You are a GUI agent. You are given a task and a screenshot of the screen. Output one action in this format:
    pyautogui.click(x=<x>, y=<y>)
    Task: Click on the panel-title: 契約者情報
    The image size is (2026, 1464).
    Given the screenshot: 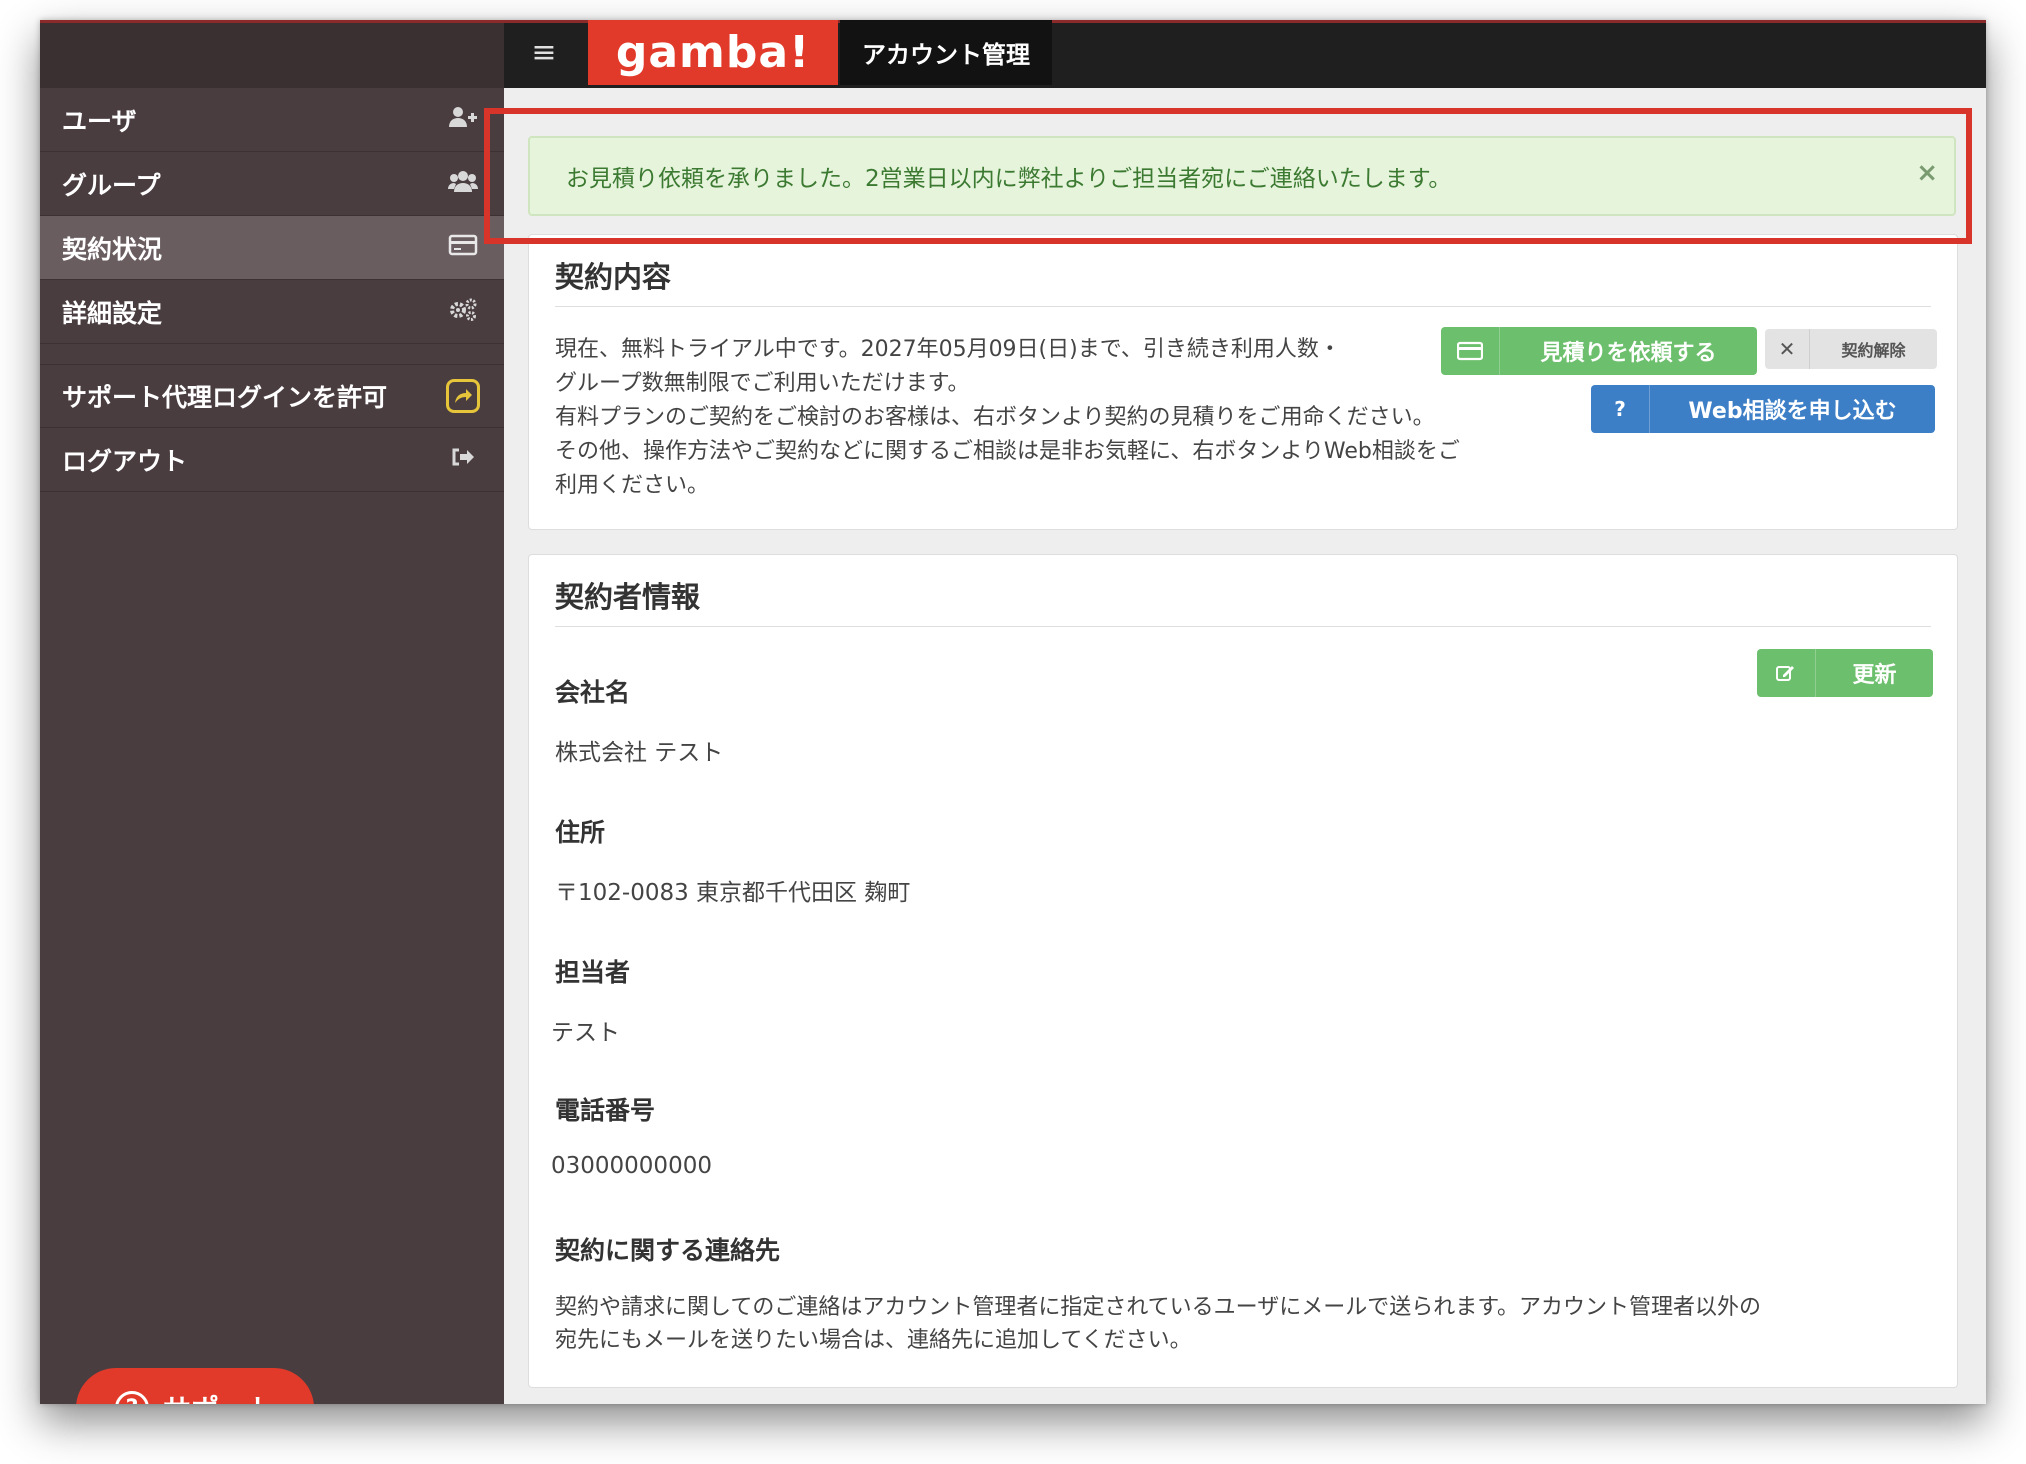 What is the action you would take?
    pyautogui.click(x=1243, y=591)
    